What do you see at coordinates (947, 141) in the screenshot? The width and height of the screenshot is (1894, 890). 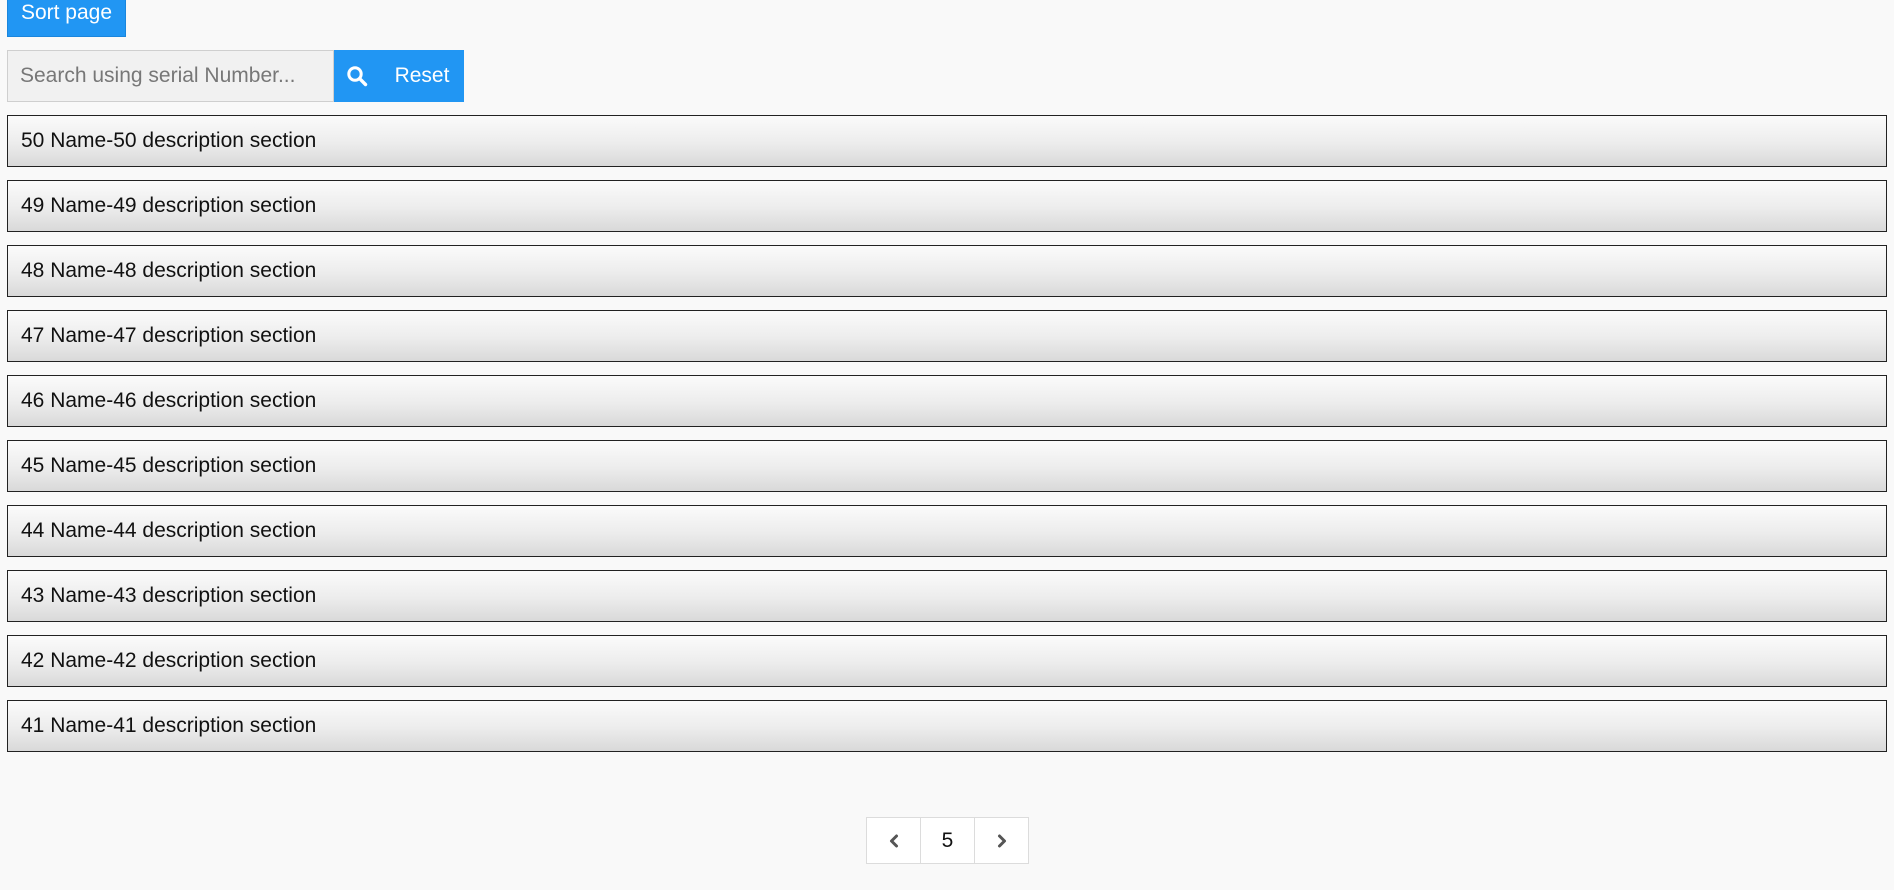 I see `list-item: 50 Name-50 description section` at bounding box center [947, 141].